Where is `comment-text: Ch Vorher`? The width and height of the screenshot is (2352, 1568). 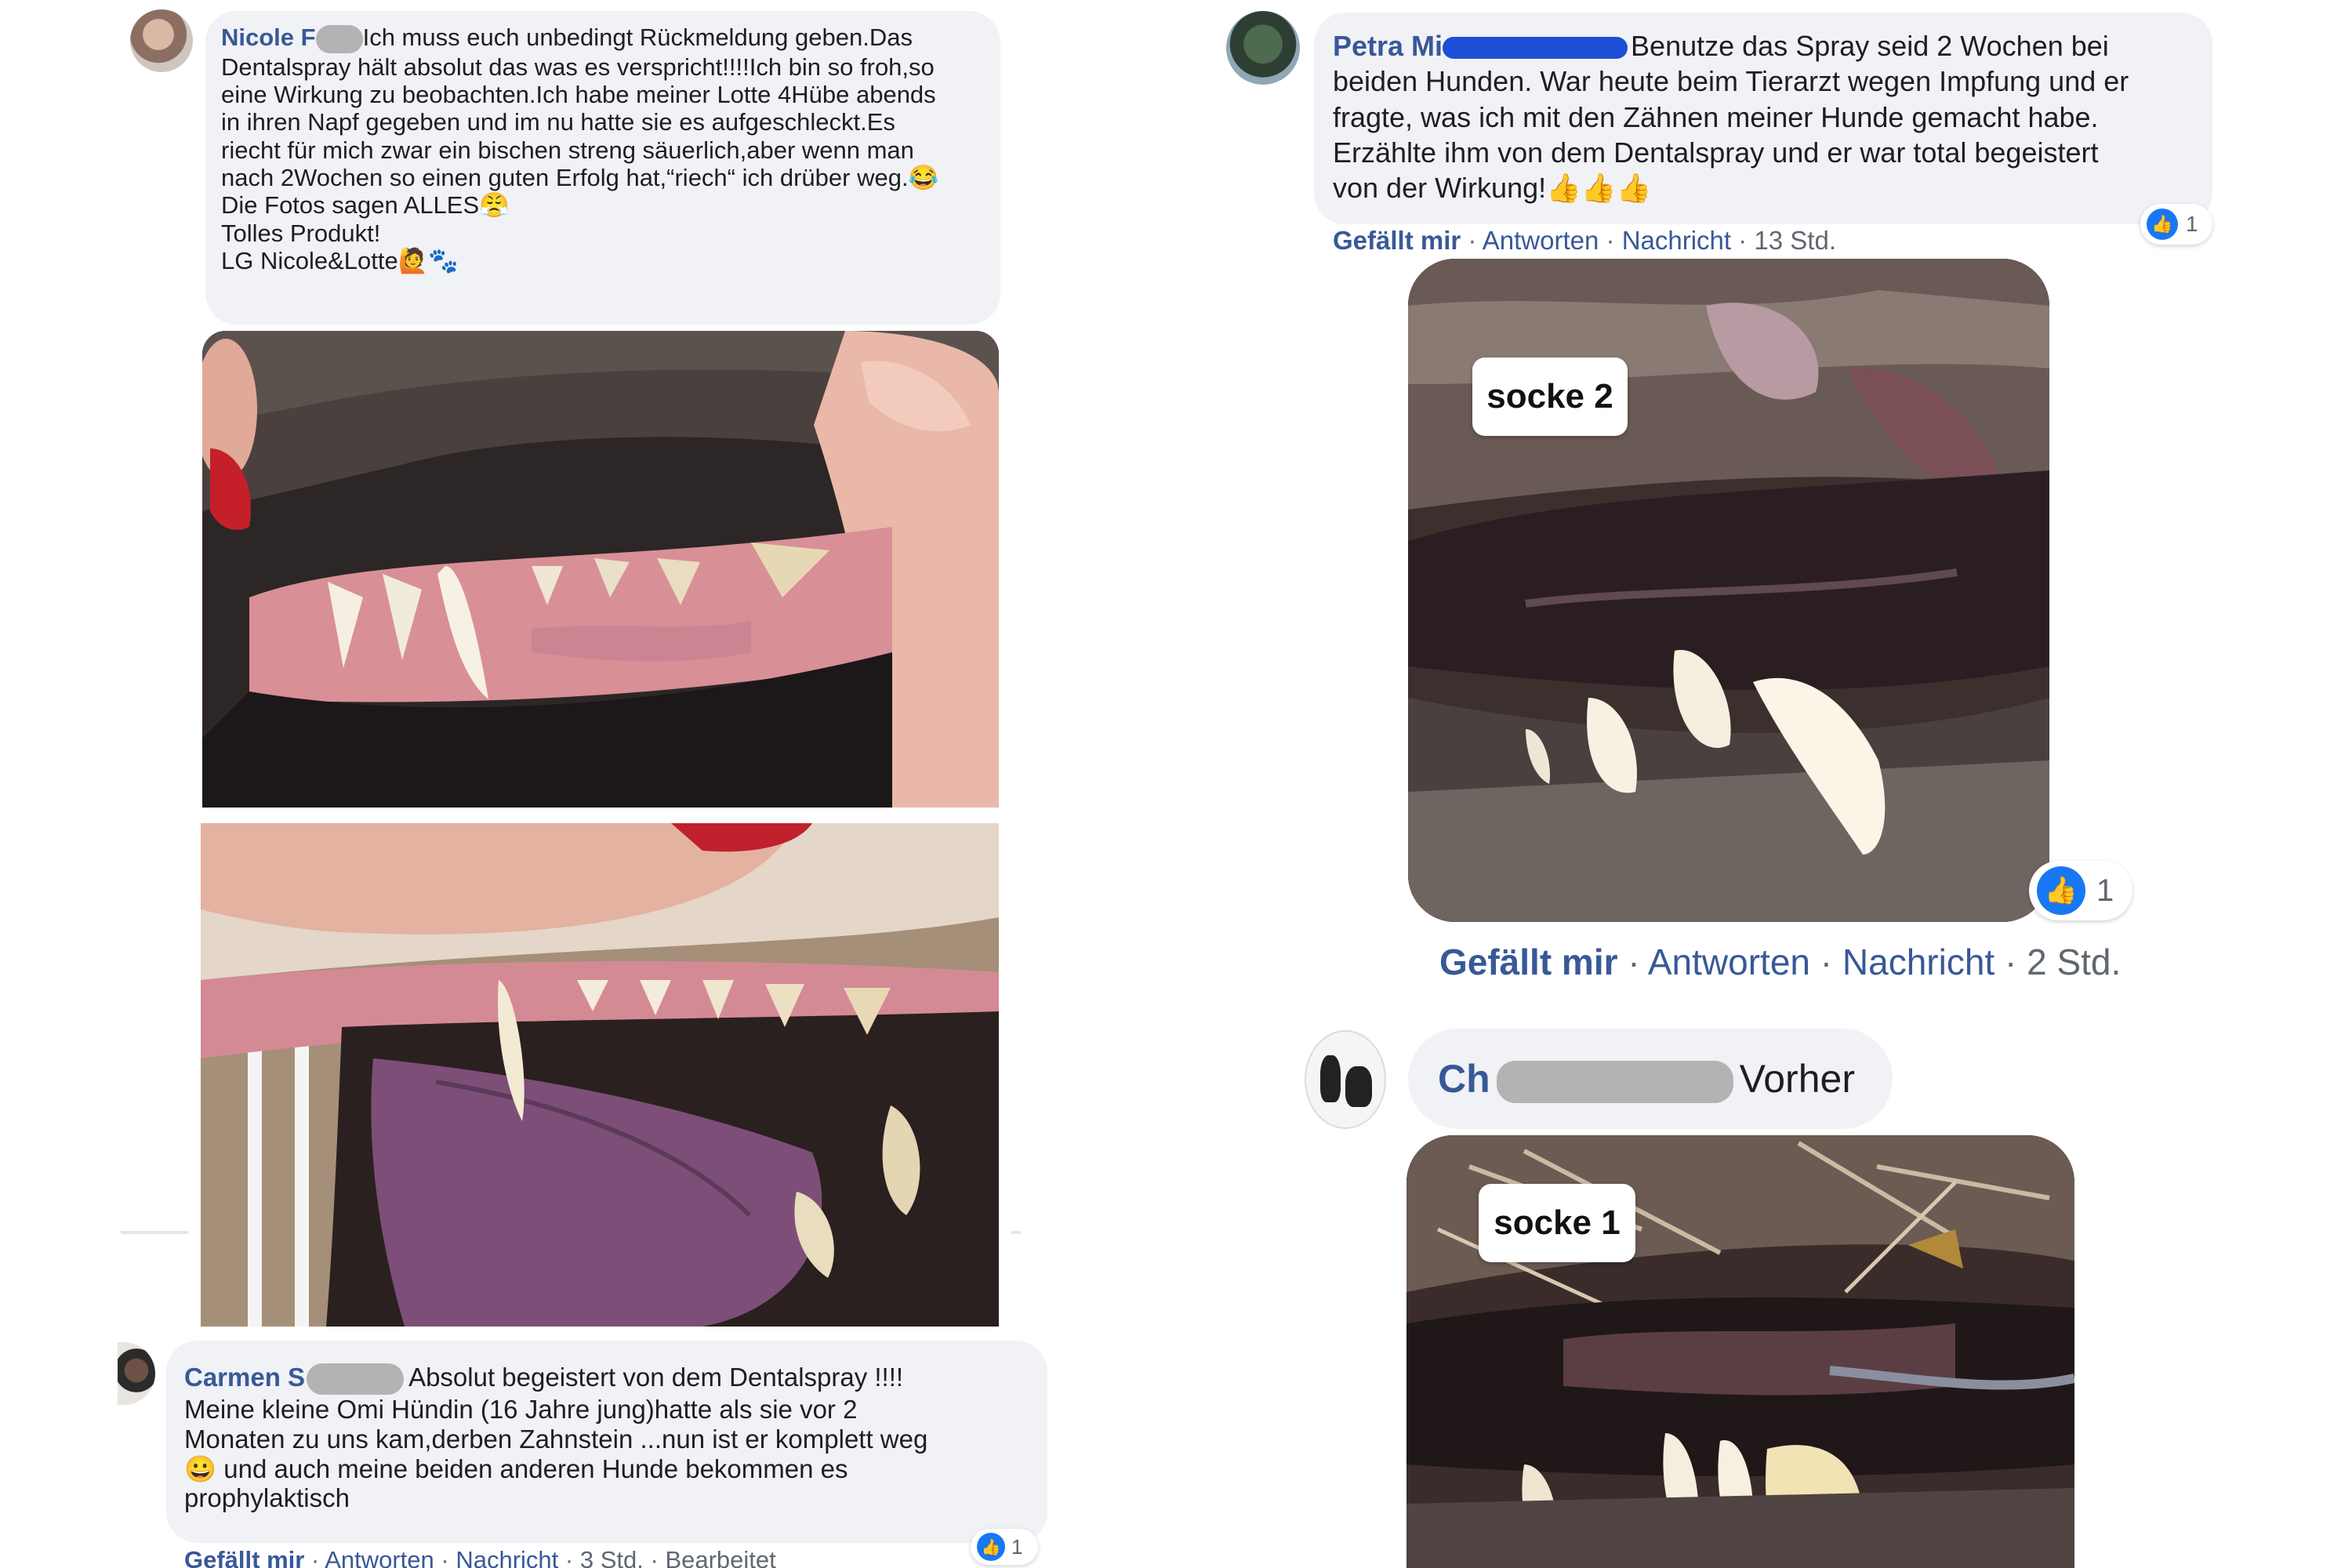
comment-text: Ch Vorher is located at coordinates (1657, 1080).